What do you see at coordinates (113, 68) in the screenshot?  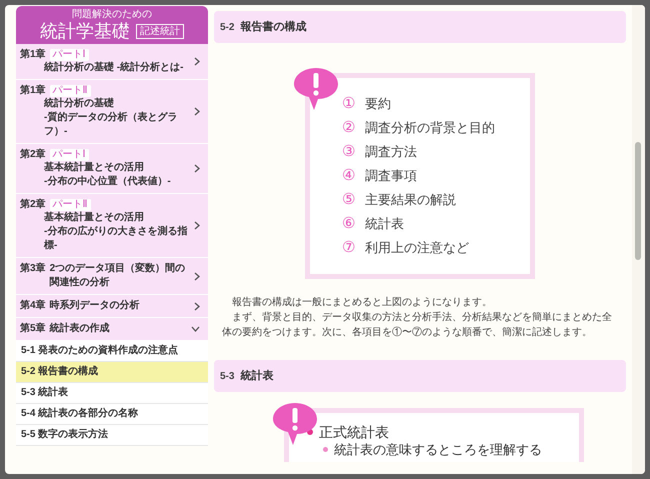 I see `chapter-title: 統計分析の基礎 -統計分析とは-` at bounding box center [113, 68].